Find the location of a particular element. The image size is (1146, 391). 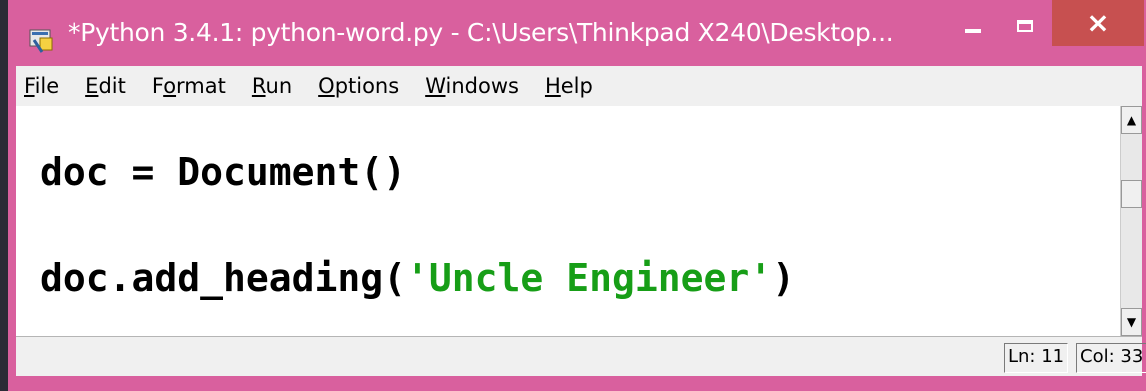

menu-edit: Edit is located at coordinates (105, 86).